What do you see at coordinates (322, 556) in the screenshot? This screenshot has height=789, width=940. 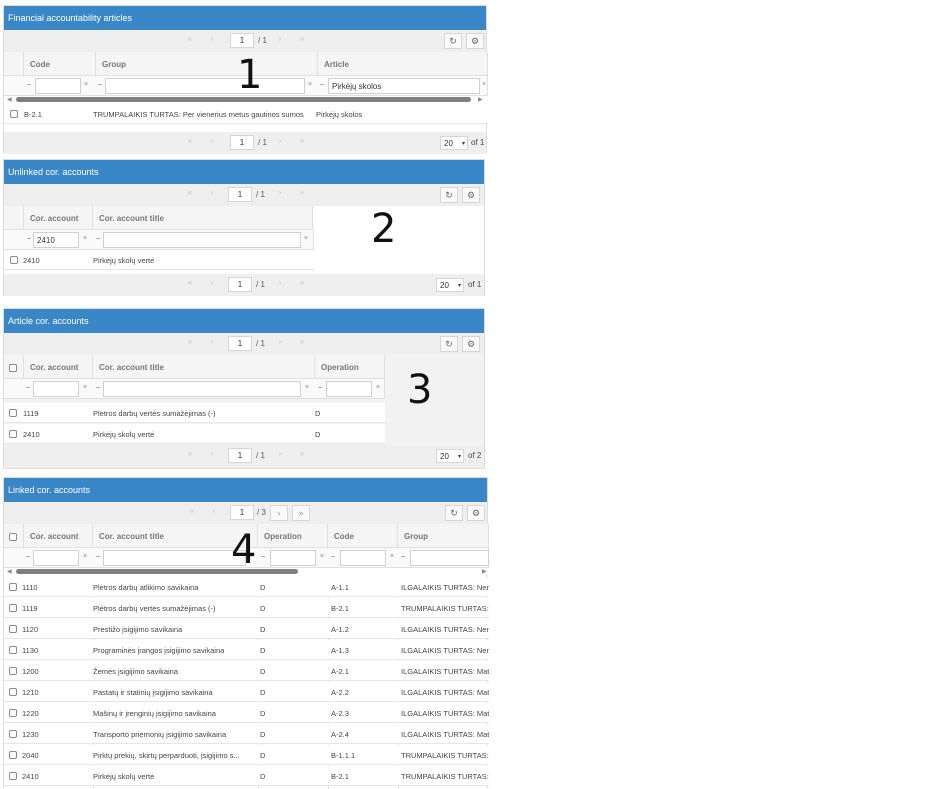 I see `filter-operation-clear: ×` at bounding box center [322, 556].